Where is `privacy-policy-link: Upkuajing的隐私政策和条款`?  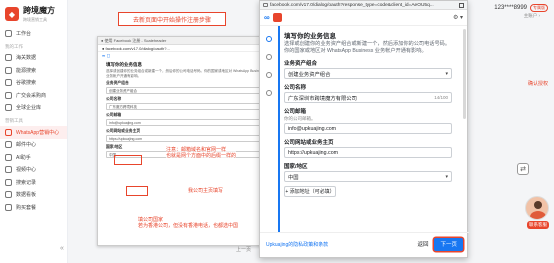
privacy-policy-link: Upkuajing的隐私政策和条款 is located at coordinates (297, 244).